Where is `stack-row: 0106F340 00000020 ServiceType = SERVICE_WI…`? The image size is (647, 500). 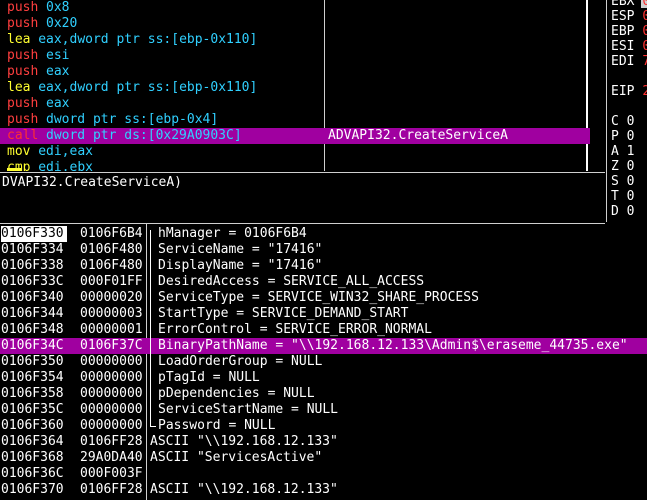
stack-row: 0106F340 00000020 ServiceType = SERVICE_WI… is located at coordinates (323, 298).